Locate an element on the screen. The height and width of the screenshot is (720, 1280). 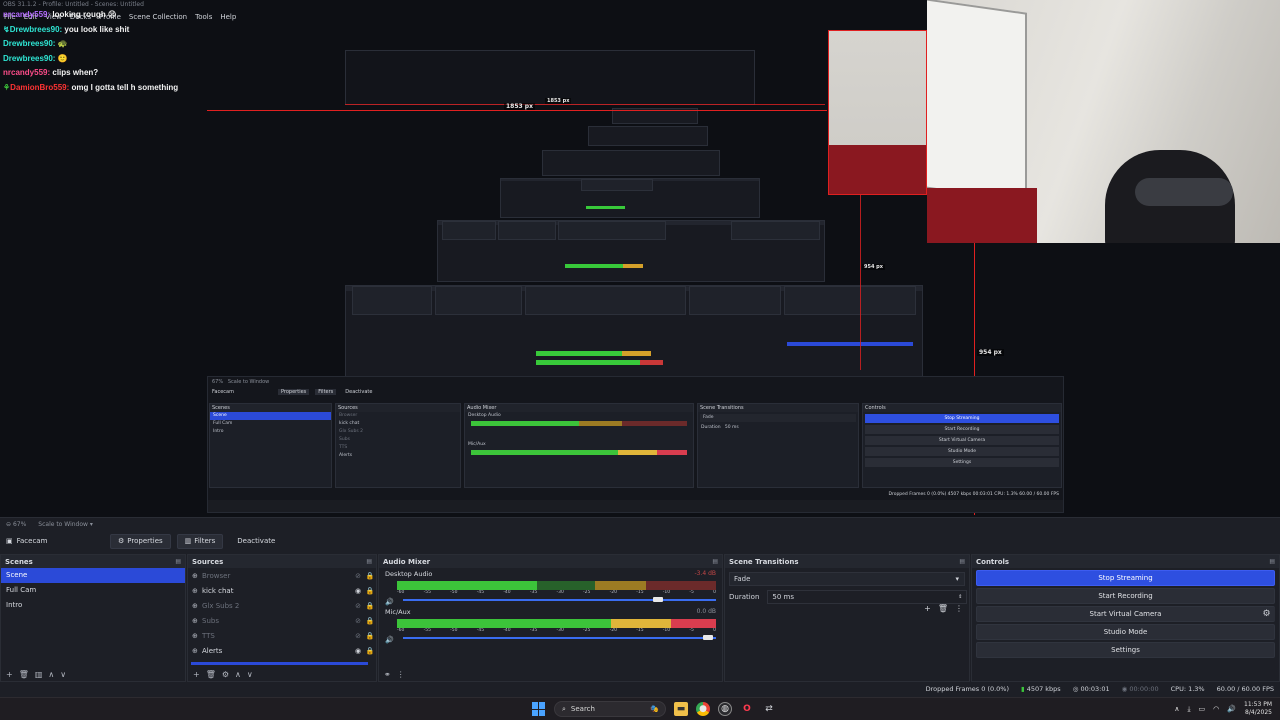
controls-title: Controls is located at coordinates (993, 561).